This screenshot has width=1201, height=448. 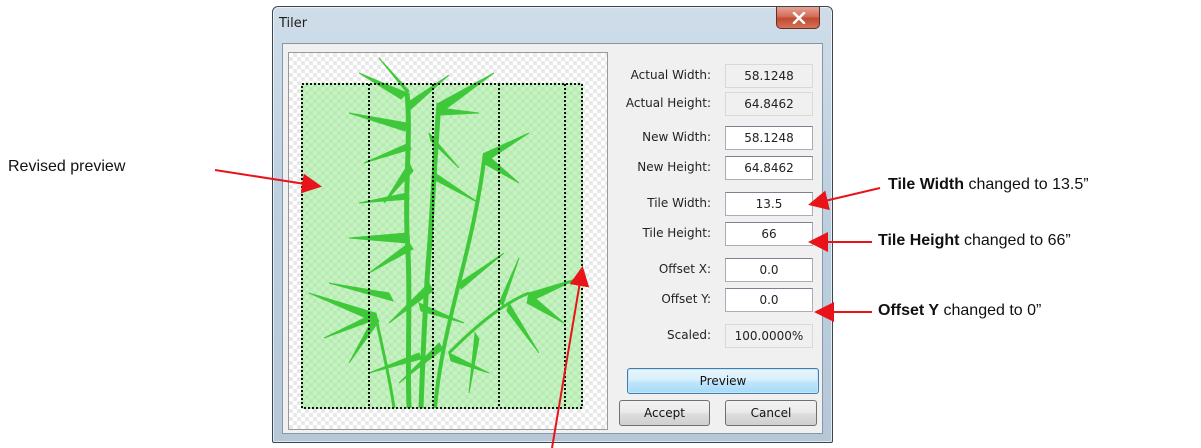 What do you see at coordinates (570, 357) in the screenshot?
I see `tile-edge-arrow` at bounding box center [570, 357].